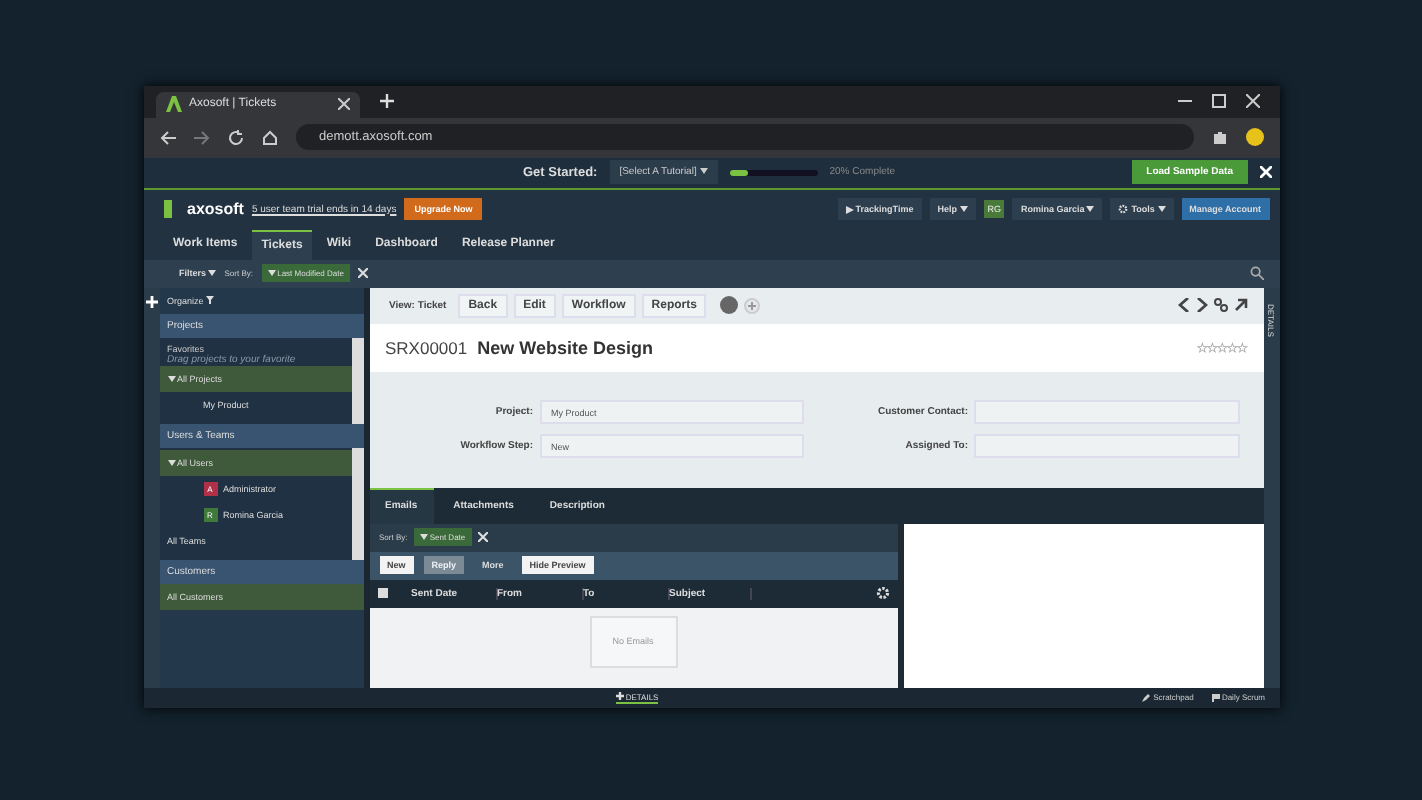 This screenshot has width=1422, height=800. What do you see at coordinates (1201, 305) in the screenshot?
I see `next-icon` at bounding box center [1201, 305].